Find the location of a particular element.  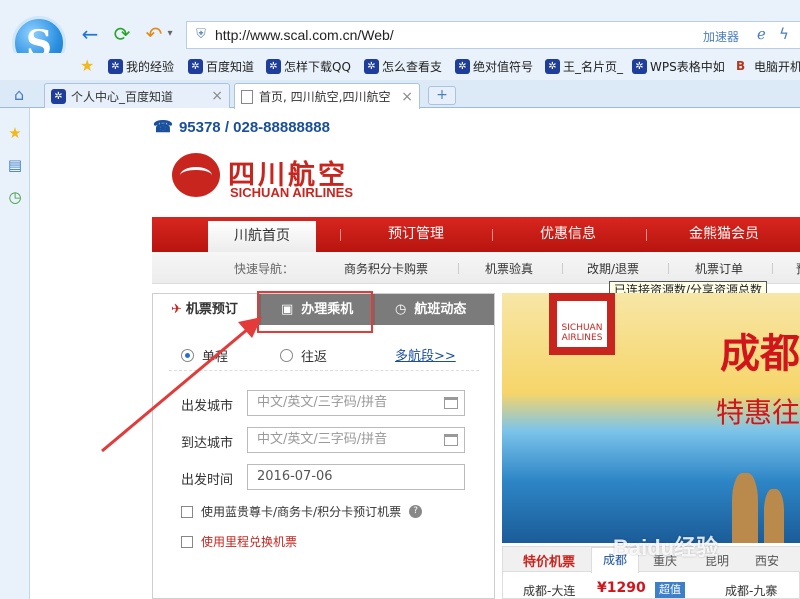

bookmark-item: ✲ 百度知道 is located at coordinates (221, 66).